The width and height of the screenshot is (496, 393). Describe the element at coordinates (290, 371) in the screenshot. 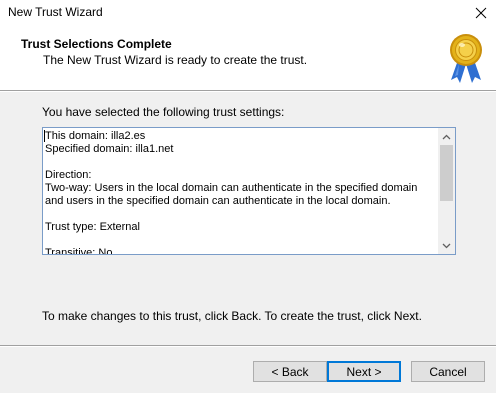

I see `back-button: < Back` at that location.